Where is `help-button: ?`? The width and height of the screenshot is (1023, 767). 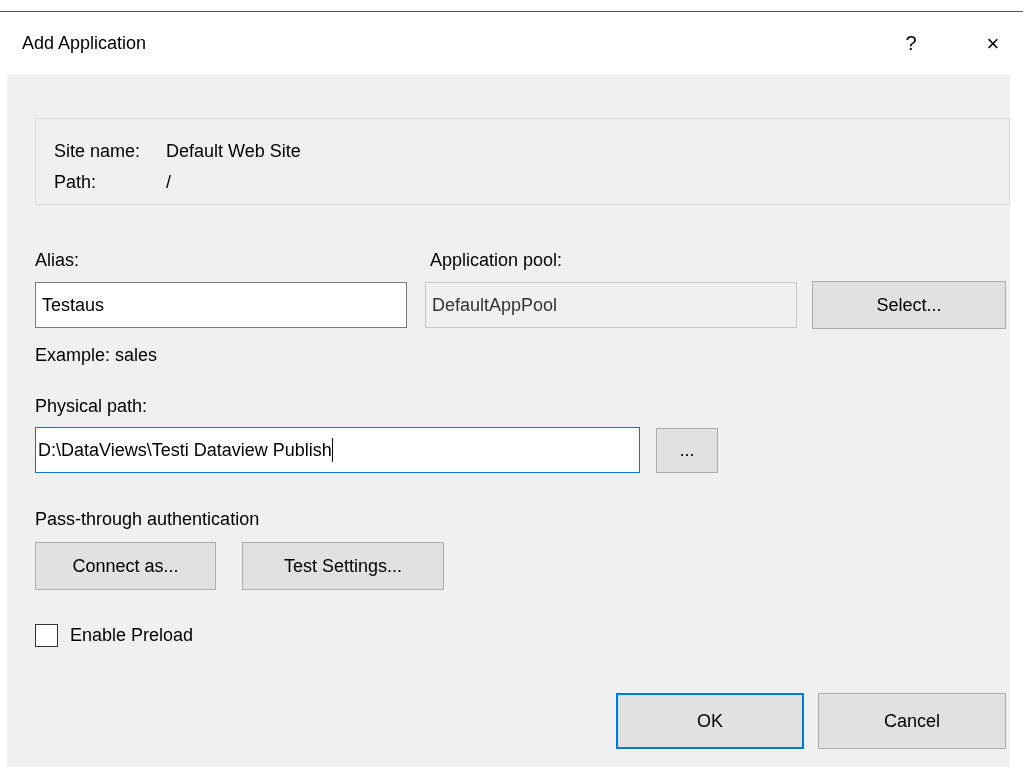
help-button: ? is located at coordinates (911, 43).